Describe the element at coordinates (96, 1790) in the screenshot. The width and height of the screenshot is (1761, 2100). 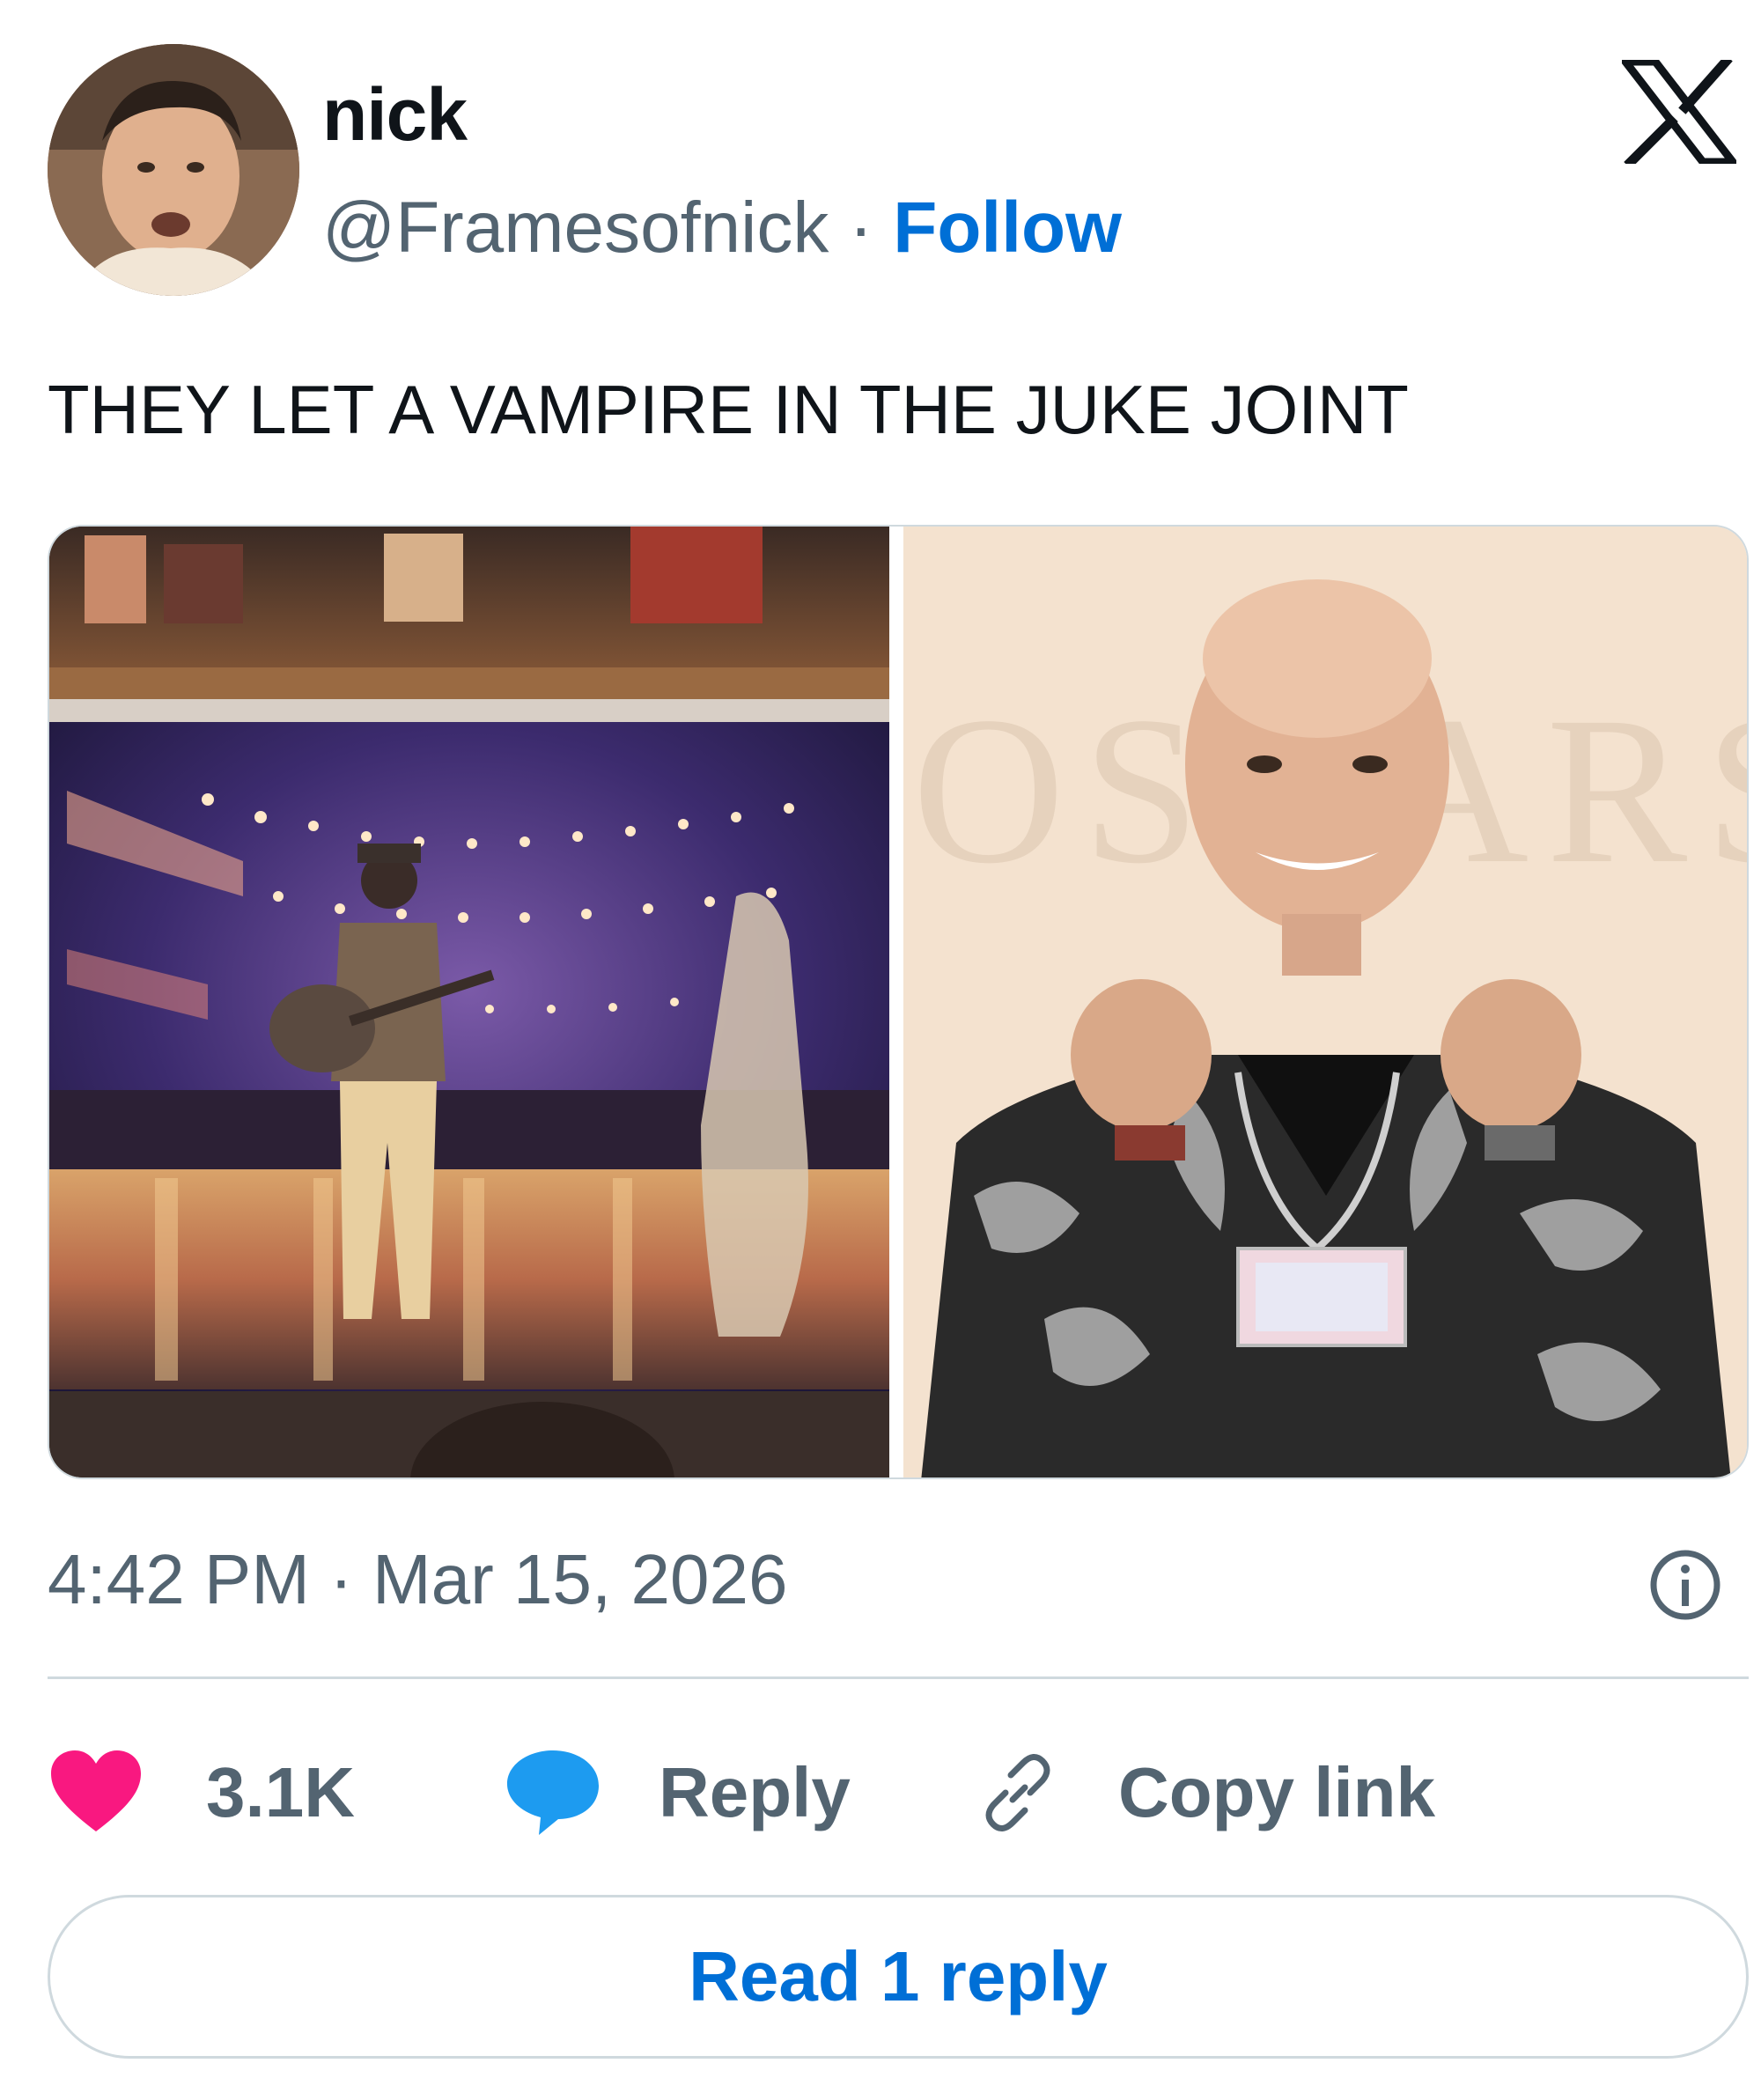
I see `heart-icon` at that location.